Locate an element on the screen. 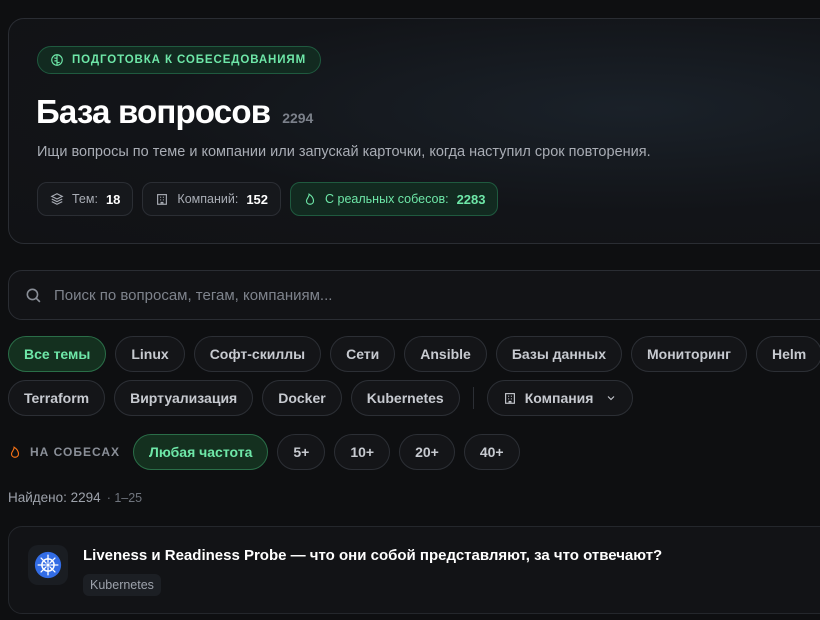  kubernetes-icon is located at coordinates (48, 565).